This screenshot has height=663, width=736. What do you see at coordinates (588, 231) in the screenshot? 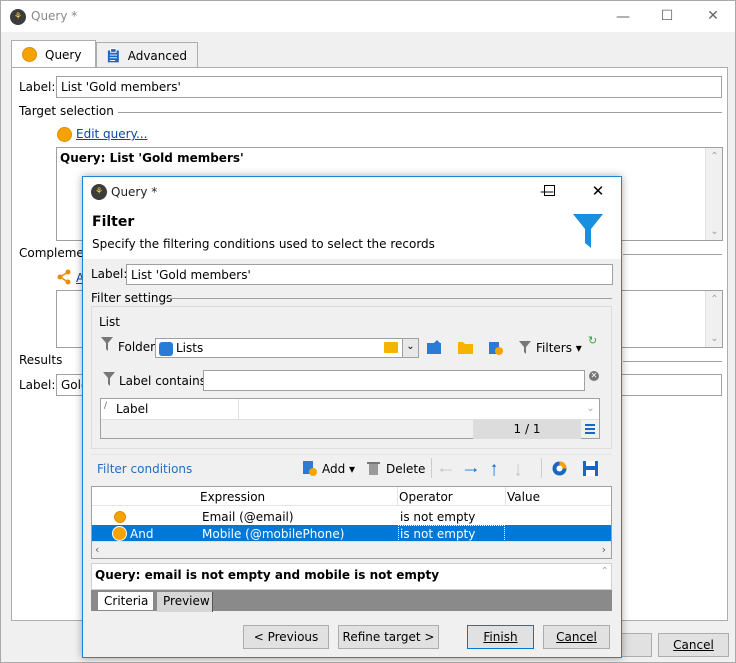
I see `funnel-icon` at bounding box center [588, 231].